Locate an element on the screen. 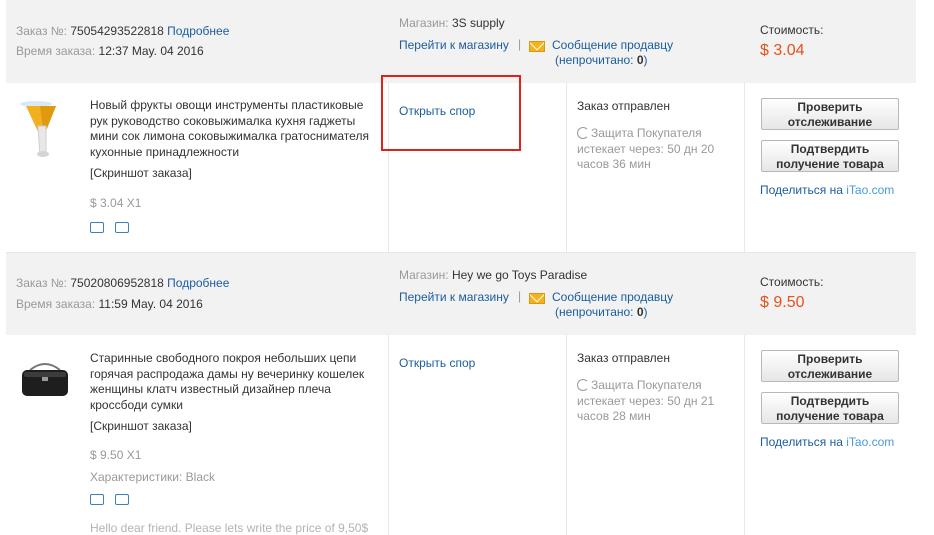 Image resolution: width=934 pixels, height=535 pixels. protection-expiry: истекает через: 50 дн 20 is located at coordinates (646, 148).